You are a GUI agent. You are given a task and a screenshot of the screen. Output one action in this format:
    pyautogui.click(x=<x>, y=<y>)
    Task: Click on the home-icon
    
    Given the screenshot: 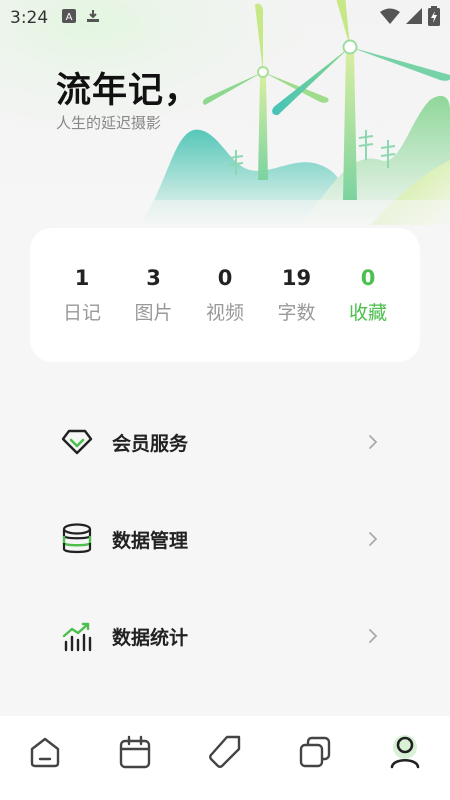 What is the action you would take?
    pyautogui.click(x=45, y=754)
    